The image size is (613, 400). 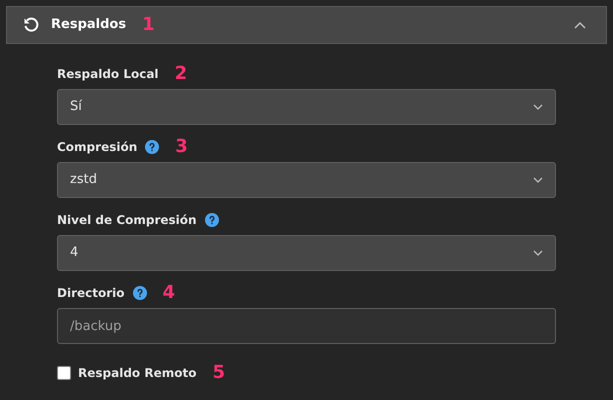 I want to click on chevron-up-icon, so click(x=580, y=25).